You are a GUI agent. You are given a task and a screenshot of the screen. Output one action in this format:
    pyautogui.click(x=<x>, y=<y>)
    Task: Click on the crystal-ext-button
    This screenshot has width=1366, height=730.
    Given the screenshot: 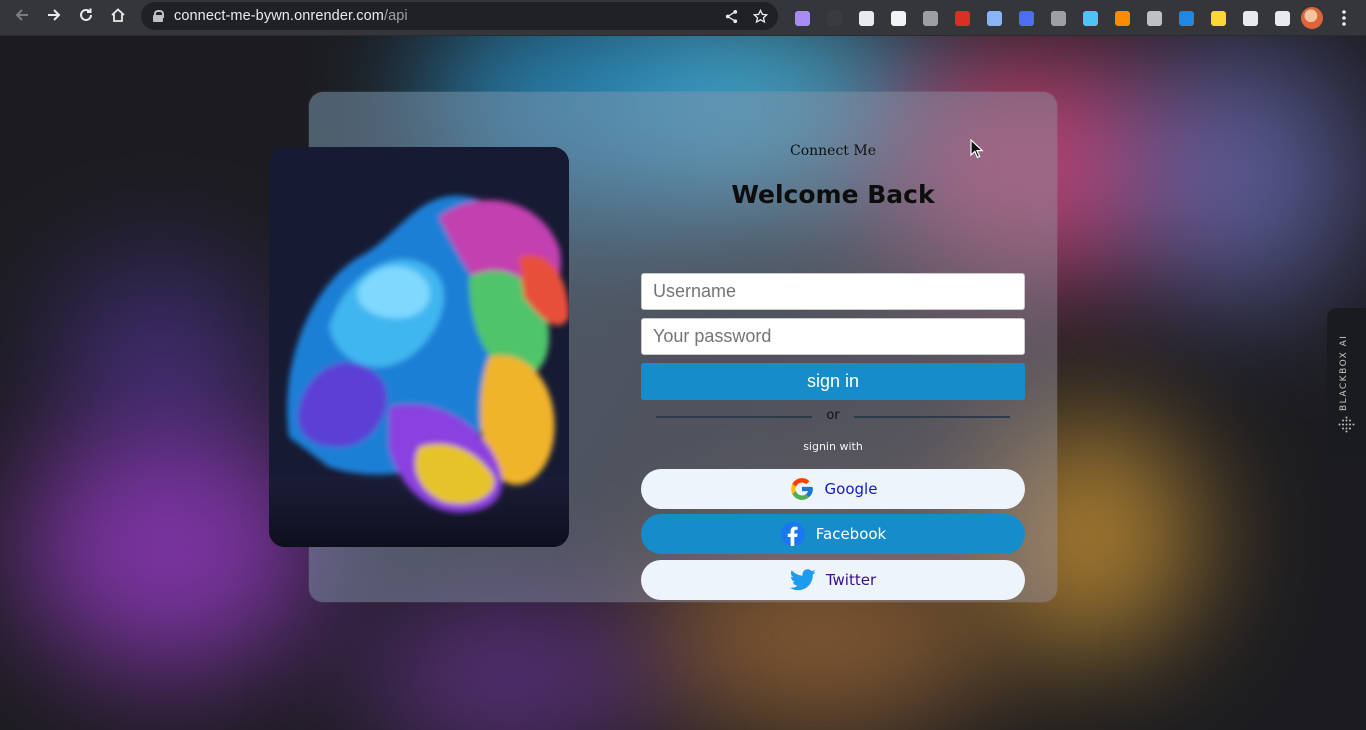 What is the action you would take?
    pyautogui.click(x=802, y=18)
    